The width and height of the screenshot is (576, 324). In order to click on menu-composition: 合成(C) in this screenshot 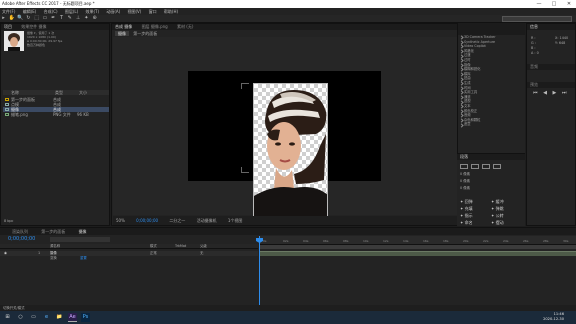, I will do `click(51, 11)`.